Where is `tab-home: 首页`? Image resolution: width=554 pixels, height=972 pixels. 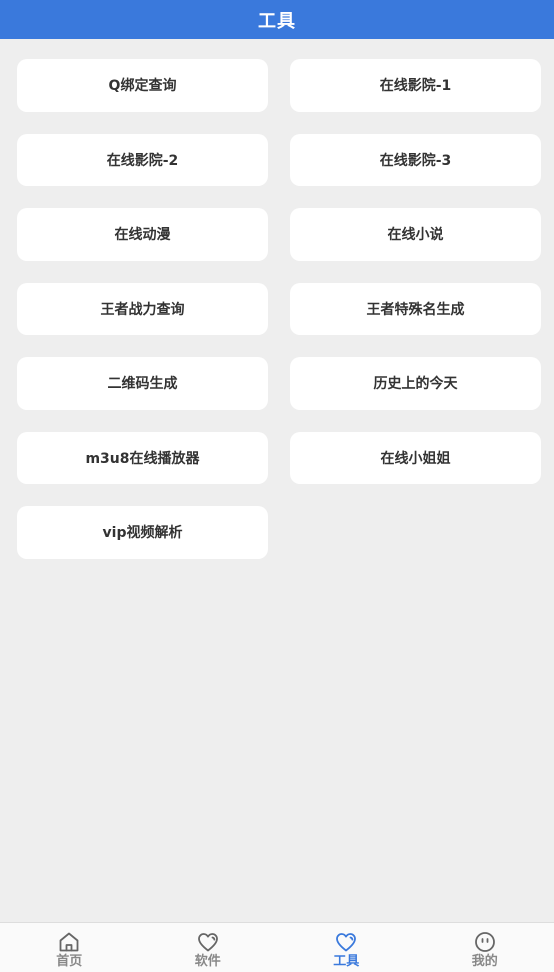 tab-home: 首页 is located at coordinates (69, 947).